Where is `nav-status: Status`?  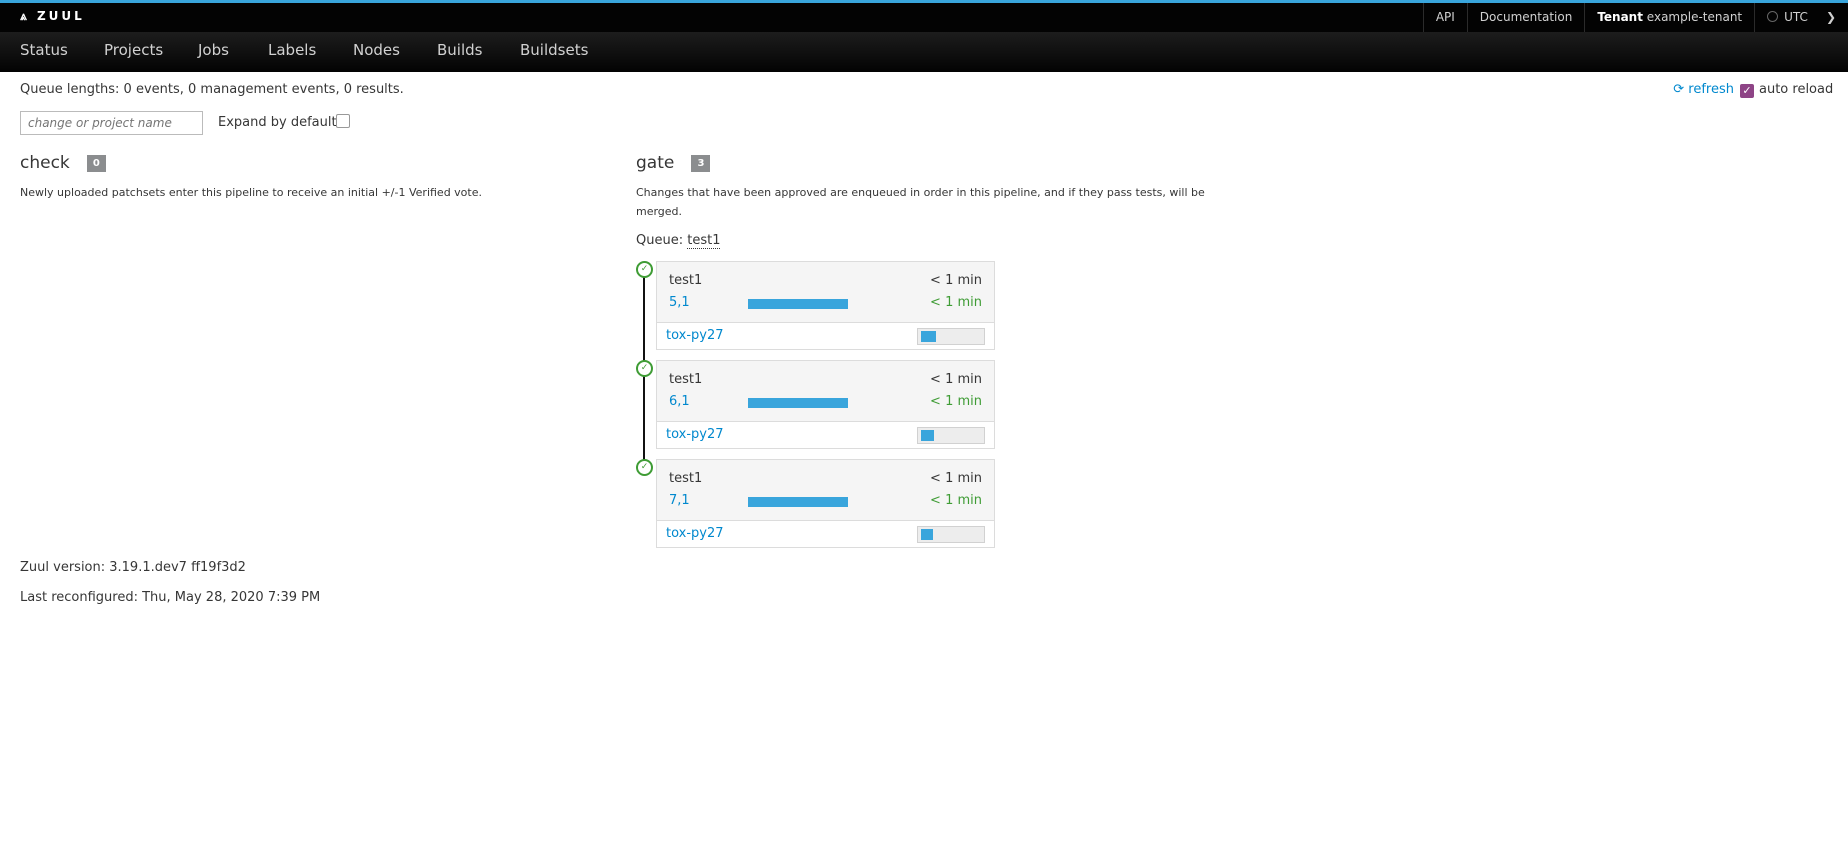
nav-status: Status is located at coordinates (44, 52).